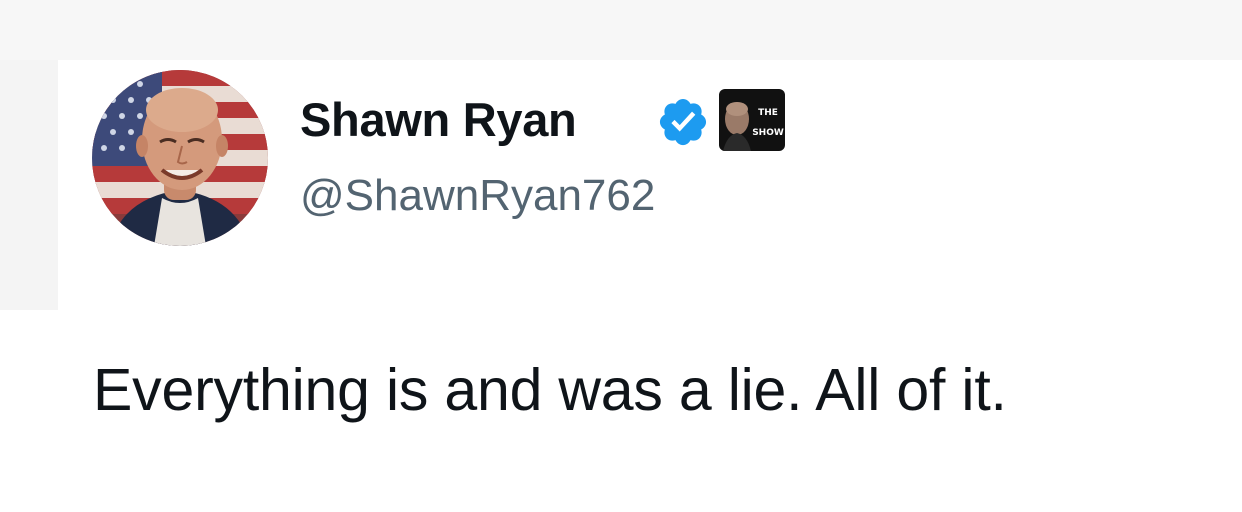  What do you see at coordinates (737, 126) in the screenshot?
I see `shawn-ryan-show-logo-icon` at bounding box center [737, 126].